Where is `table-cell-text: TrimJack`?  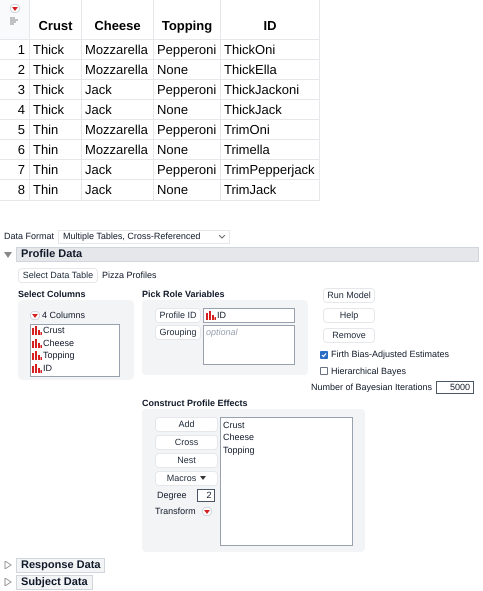 table-cell-text: TrimJack is located at coordinates (250, 190).